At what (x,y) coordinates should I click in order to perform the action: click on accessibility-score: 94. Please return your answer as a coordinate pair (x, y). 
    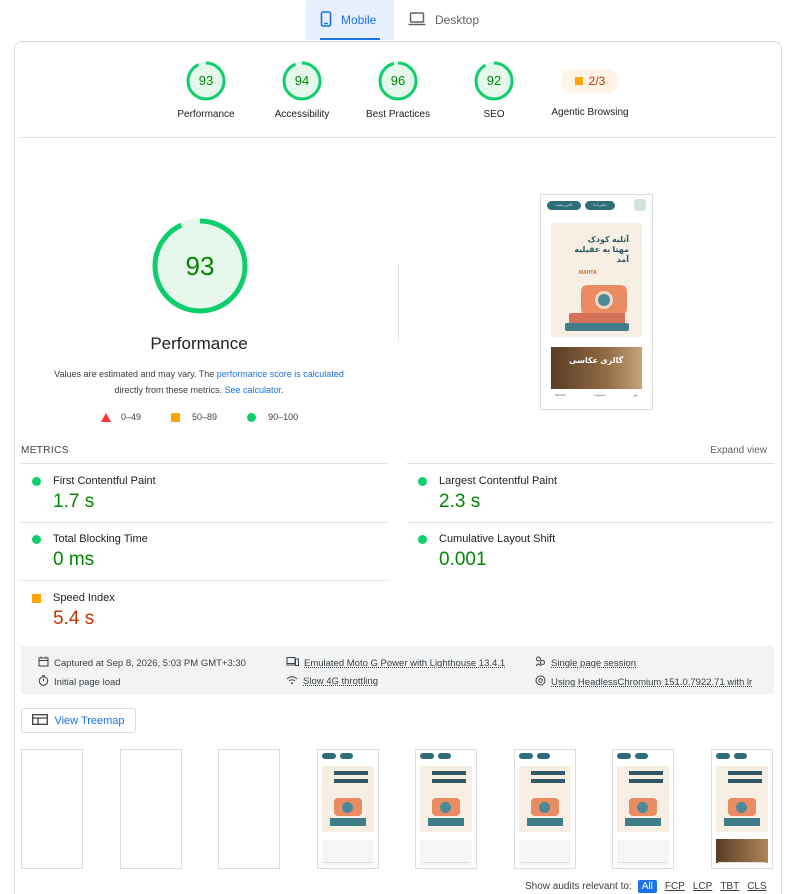
    Looking at the image, I should click on (302, 80).